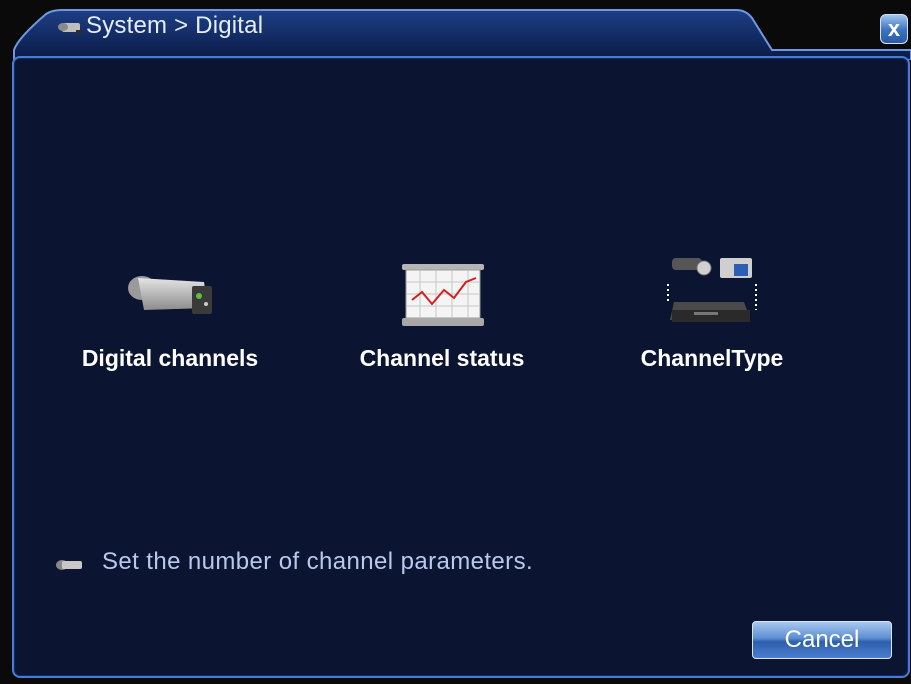  I want to click on menu-item-label: Digital channels, so click(170, 358).